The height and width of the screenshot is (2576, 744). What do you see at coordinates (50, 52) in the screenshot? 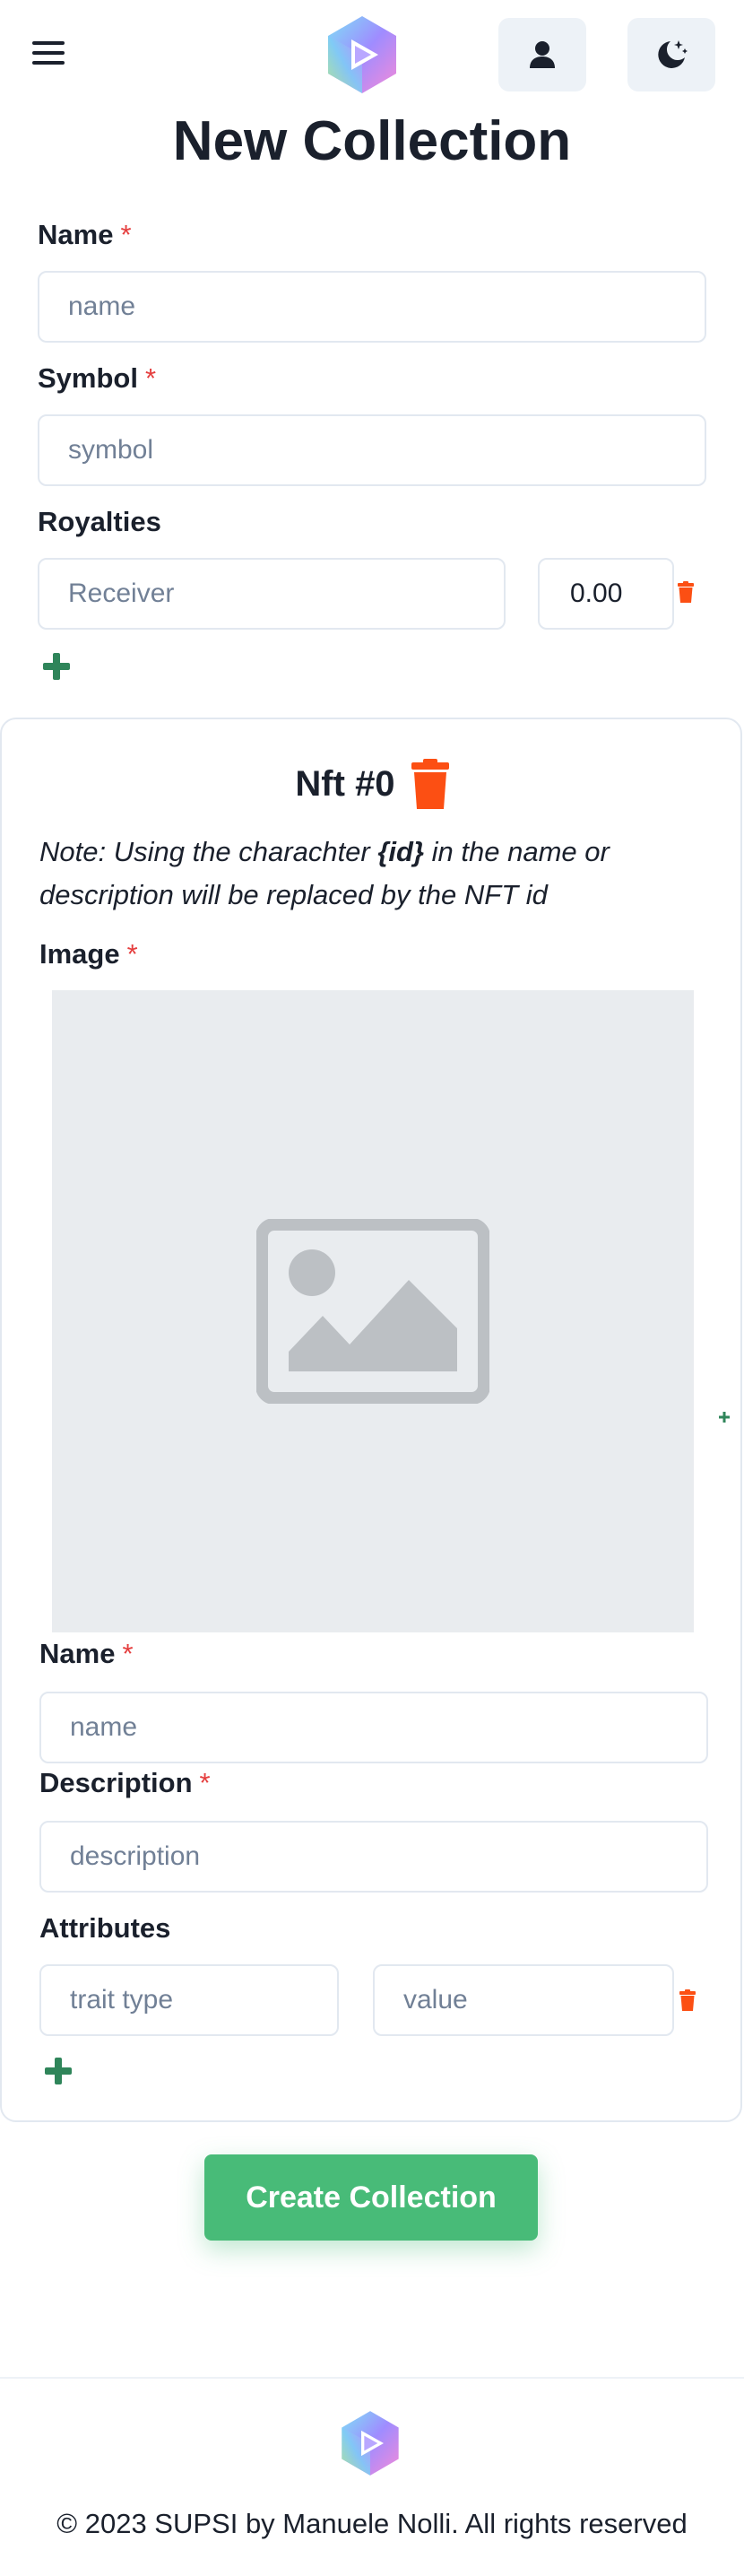
I see `hamburger-menu-icon` at bounding box center [50, 52].